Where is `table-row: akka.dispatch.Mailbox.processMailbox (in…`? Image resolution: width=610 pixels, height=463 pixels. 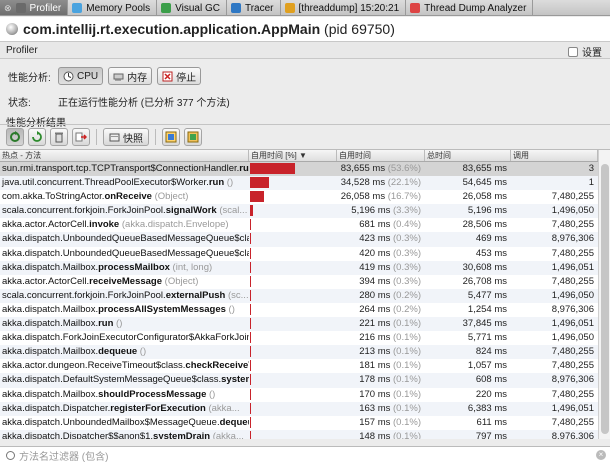
table-row: akka.dispatch.Mailbox.processMailbox (in… is located at coordinates (299, 267).